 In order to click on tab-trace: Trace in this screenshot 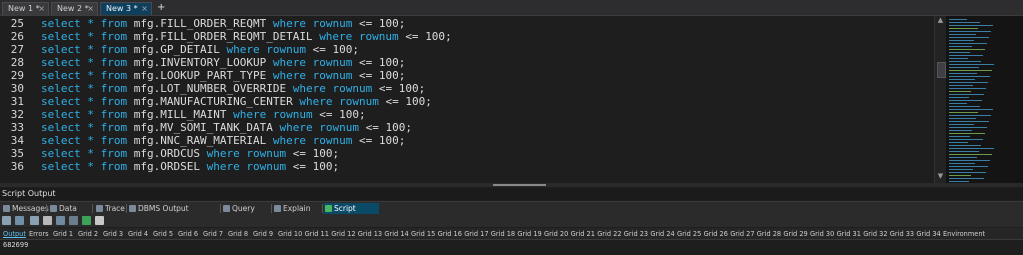, I will do `click(110, 208)`.